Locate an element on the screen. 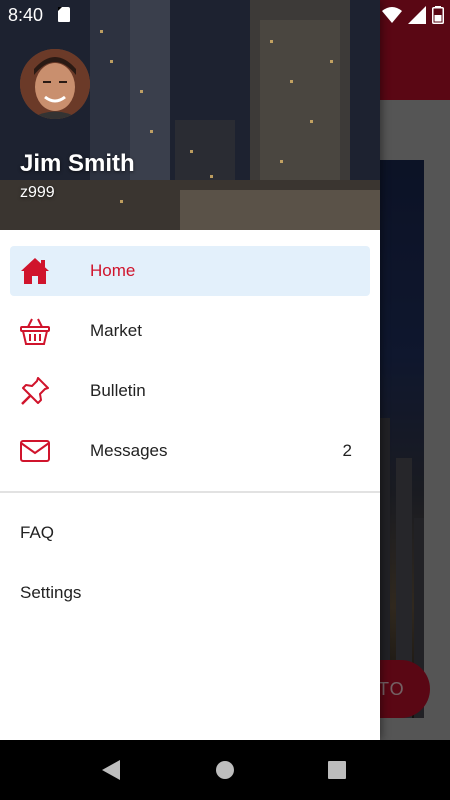  messages-count: 2 is located at coordinates (347, 450).